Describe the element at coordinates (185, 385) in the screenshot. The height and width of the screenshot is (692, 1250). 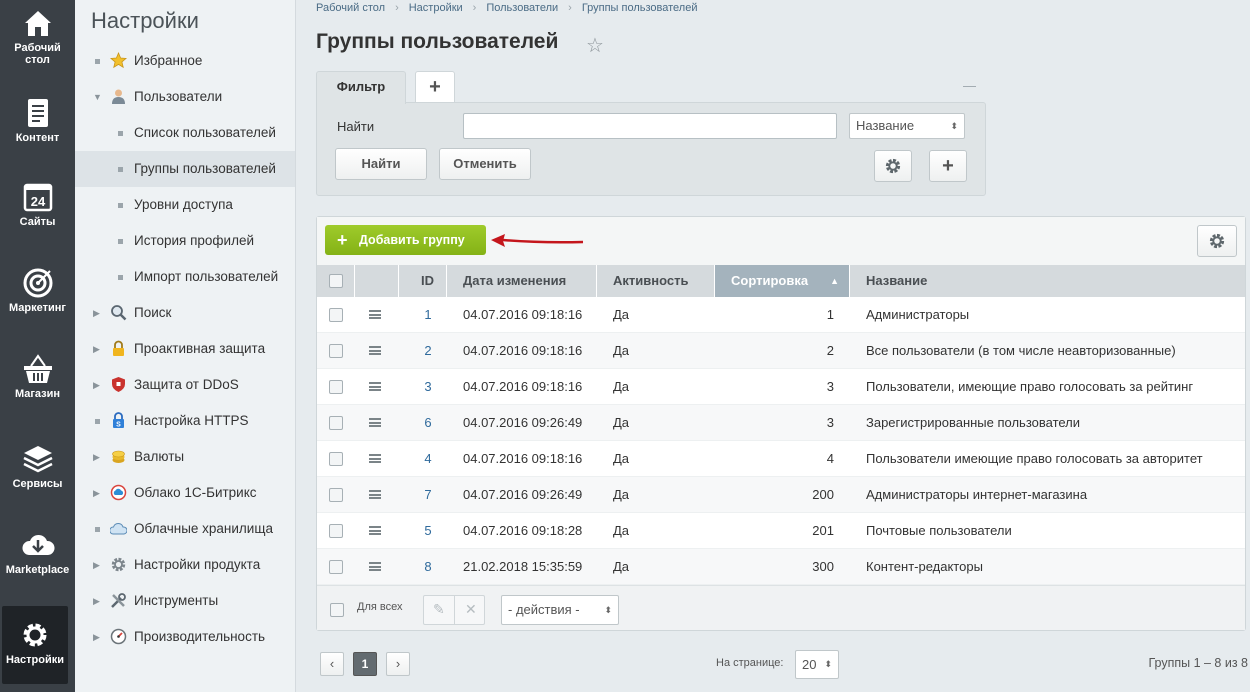
I see `menu-item-ddos: ▶ Защита от DDoS` at that location.